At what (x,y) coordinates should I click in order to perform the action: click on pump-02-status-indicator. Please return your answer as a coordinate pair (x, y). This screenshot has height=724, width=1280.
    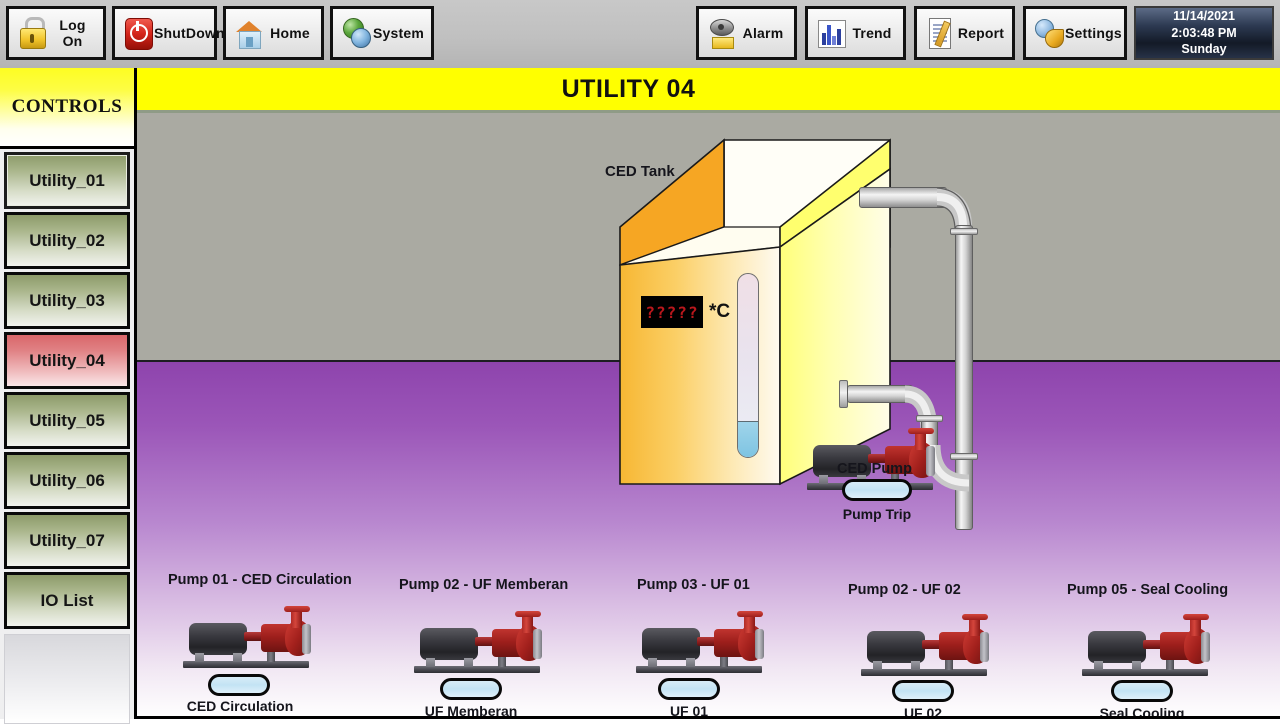
    Looking at the image, I should click on (471, 689).